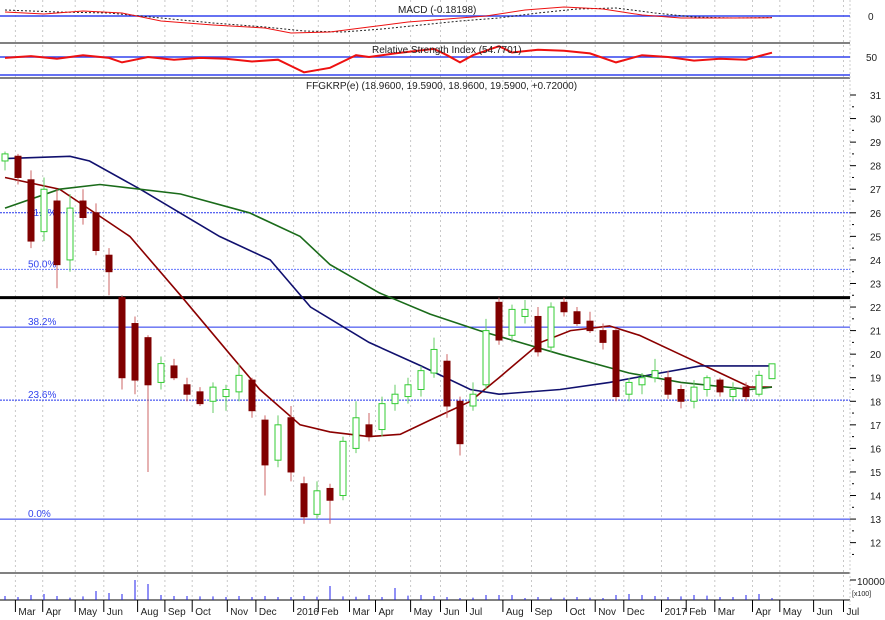 This screenshot has width=885, height=620. I want to click on price-axis-label: 24, so click(876, 261).